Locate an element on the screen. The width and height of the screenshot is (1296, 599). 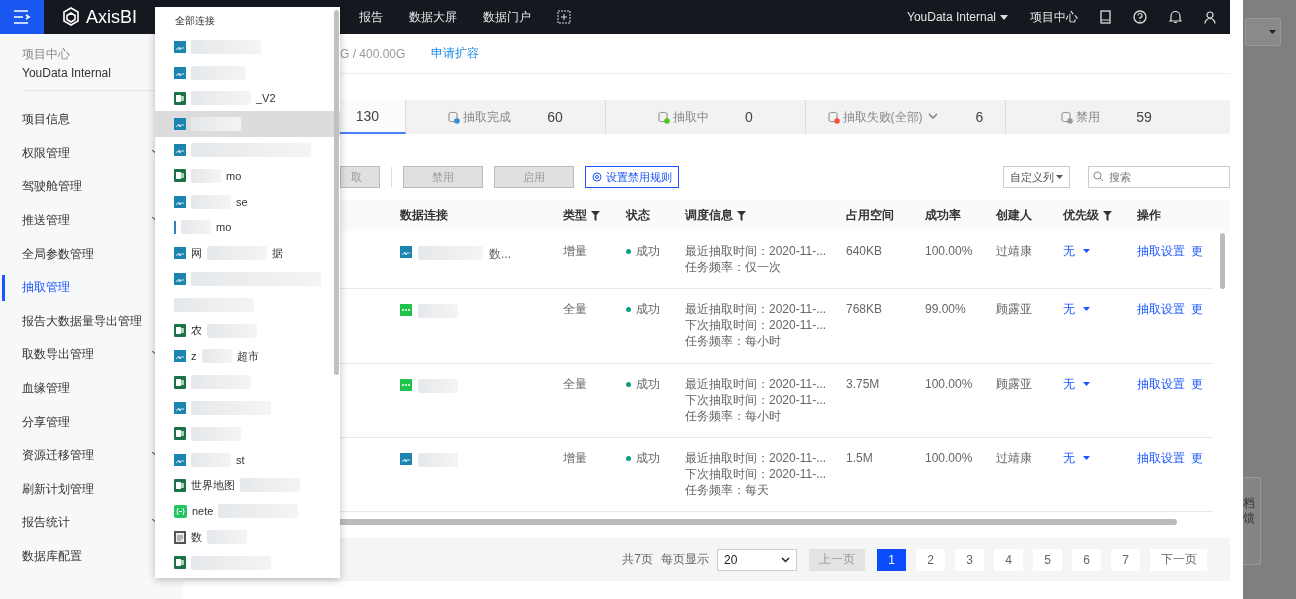
column-header: 成功率 is located at coordinates (943, 215).